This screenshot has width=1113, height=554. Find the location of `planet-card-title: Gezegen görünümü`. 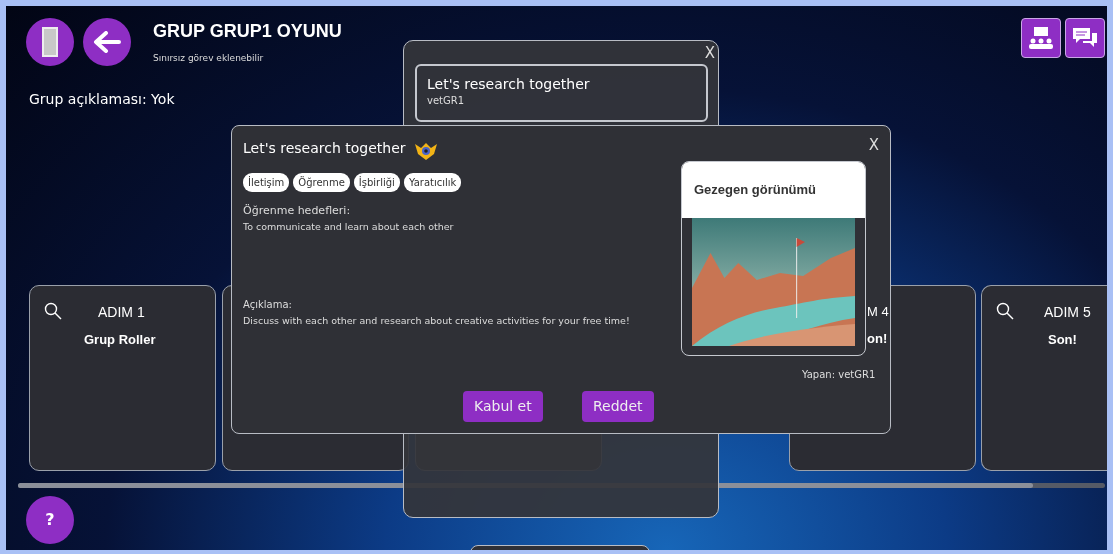

planet-card-title: Gezegen görünümü is located at coordinates (773, 190).